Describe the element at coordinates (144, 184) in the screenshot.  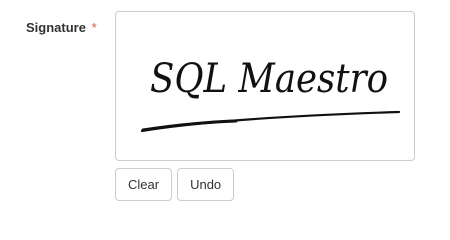
I see `clear-button: Clear` at that location.